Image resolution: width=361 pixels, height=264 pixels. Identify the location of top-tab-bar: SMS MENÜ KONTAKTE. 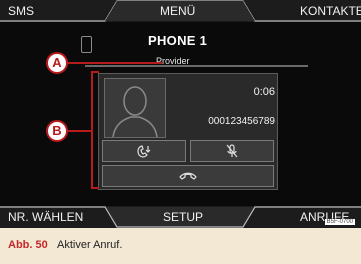
(180, 11).